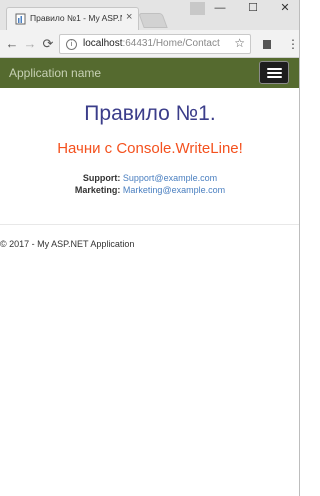  What do you see at coordinates (20, 19) in the screenshot?
I see `page-favicon-icon` at bounding box center [20, 19].